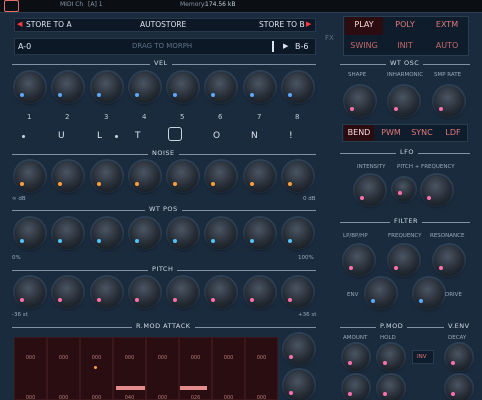 The image size is (482, 400). Describe the element at coordinates (175, 134) in the screenshot. I see `center-logo-icon` at that location.